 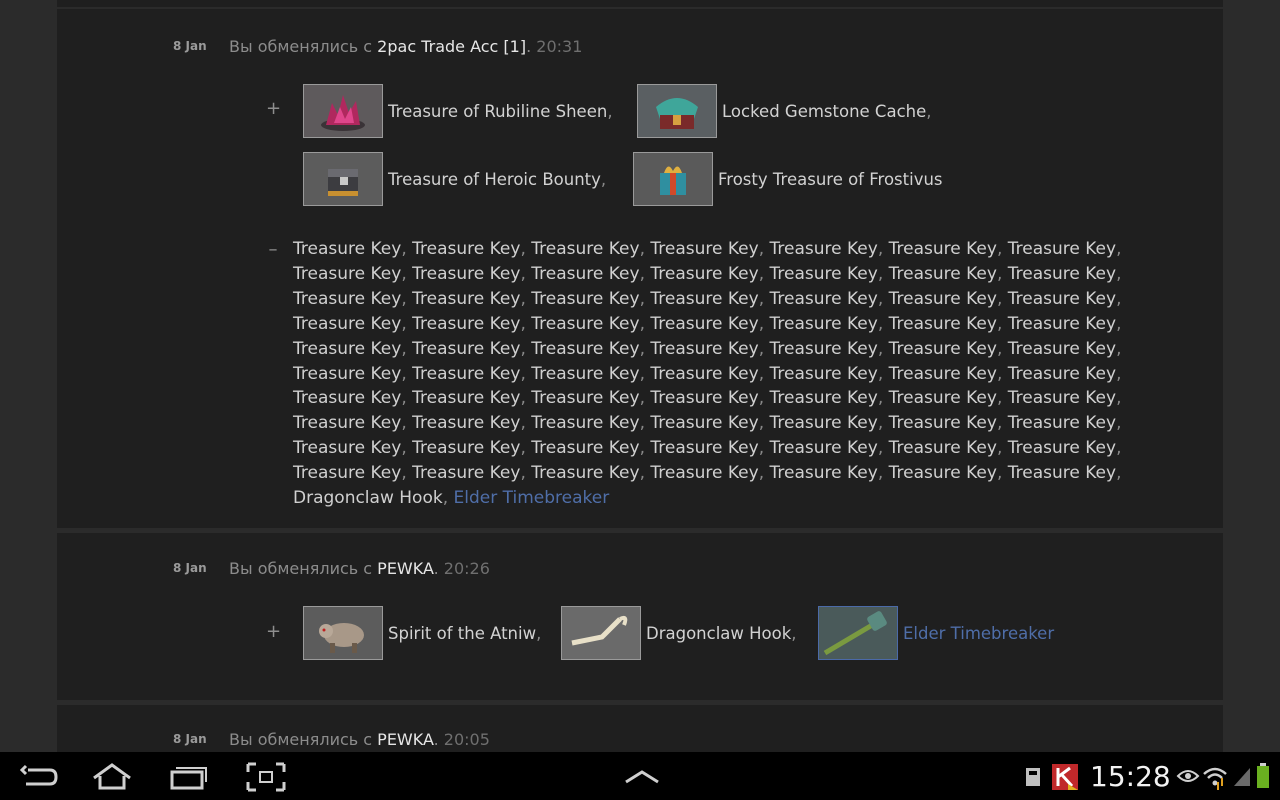 I want to click on item-frosty-treasure-of-frostivus: Frosty Treasure of Frostivus, so click(x=788, y=179).